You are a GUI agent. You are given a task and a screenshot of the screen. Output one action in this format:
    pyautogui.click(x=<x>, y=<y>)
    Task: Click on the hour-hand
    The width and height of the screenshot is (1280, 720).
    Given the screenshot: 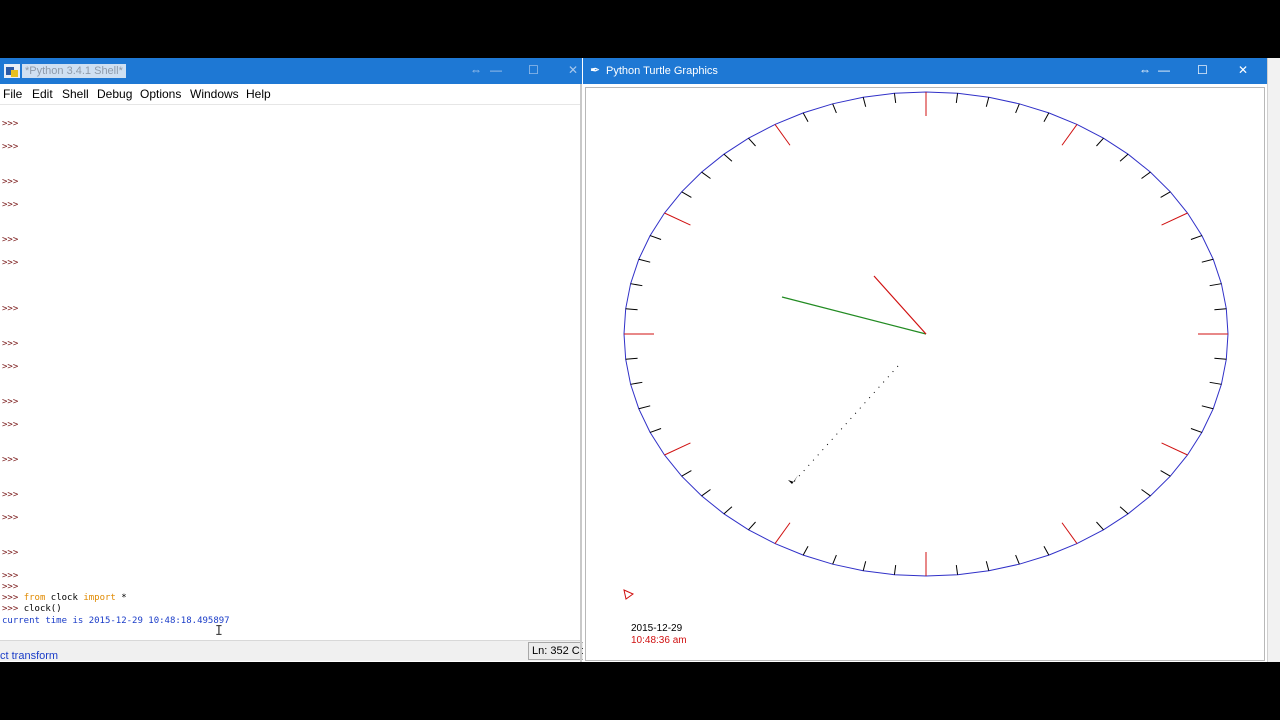 What is the action you would take?
    pyautogui.click(x=900, y=305)
    